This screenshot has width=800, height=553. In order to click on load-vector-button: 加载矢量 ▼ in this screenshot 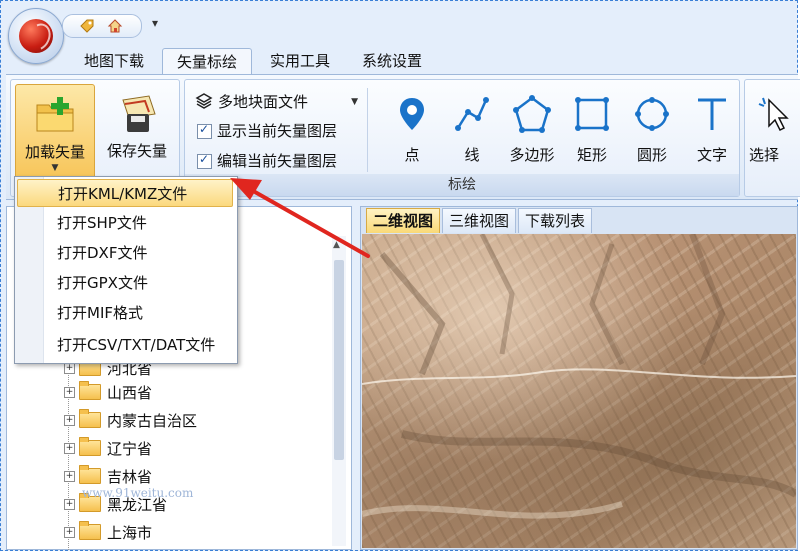, I will do `click(55, 132)`.